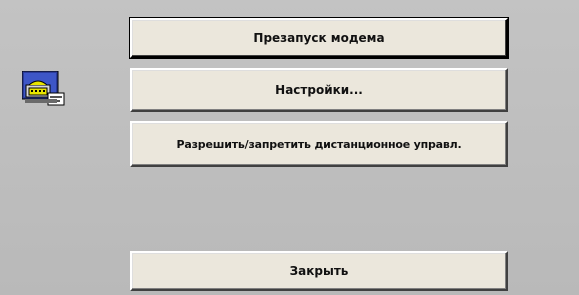 The height and width of the screenshot is (295, 579). What do you see at coordinates (43, 89) in the screenshot?
I see `modem-phone-icon` at bounding box center [43, 89].